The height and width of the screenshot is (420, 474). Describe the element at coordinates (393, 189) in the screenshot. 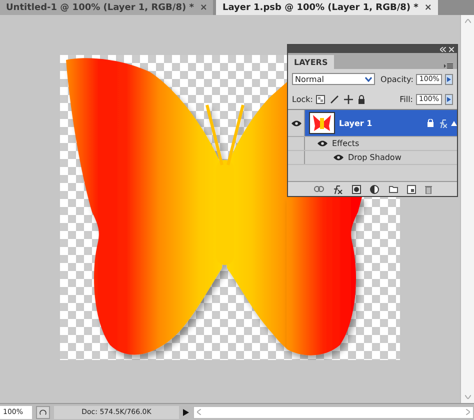

I see `folder-icon` at that location.